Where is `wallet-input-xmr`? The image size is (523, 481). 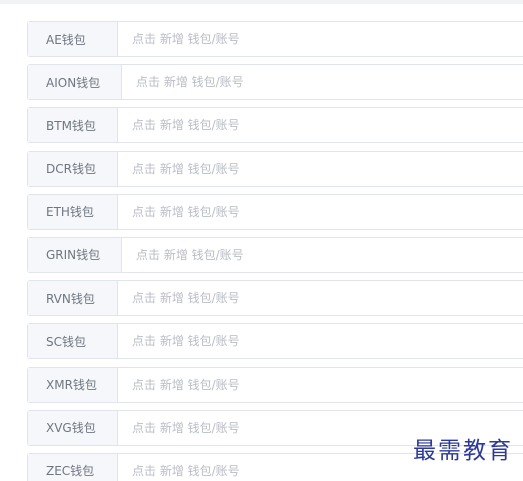 wallet-input-xmr is located at coordinates (320, 384).